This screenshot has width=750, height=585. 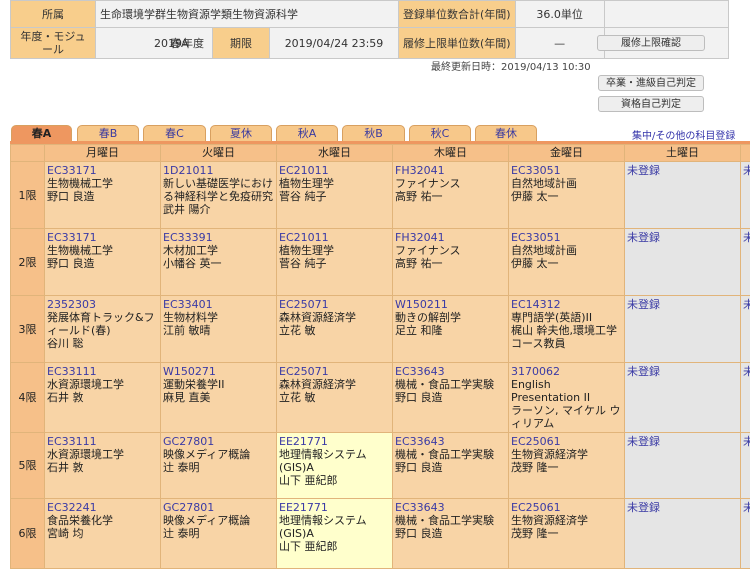 I want to click on course-cell: W150211動きの解剖学足立 和隆, so click(x=451, y=329).